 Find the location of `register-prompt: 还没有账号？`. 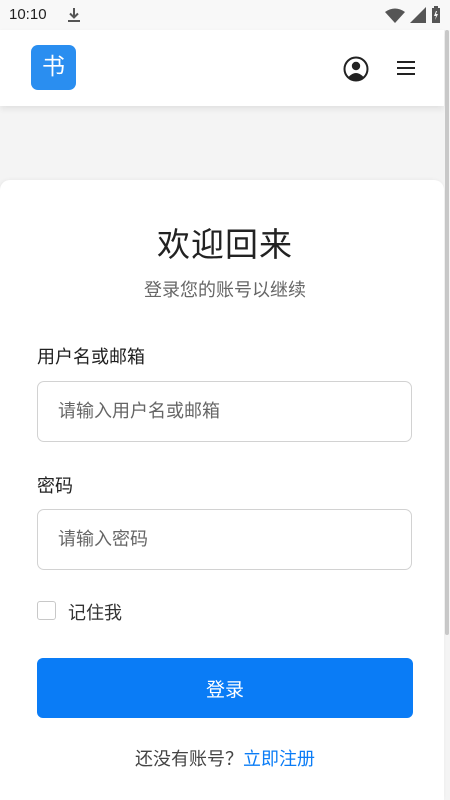

register-prompt: 还没有账号？ is located at coordinates (189, 759).